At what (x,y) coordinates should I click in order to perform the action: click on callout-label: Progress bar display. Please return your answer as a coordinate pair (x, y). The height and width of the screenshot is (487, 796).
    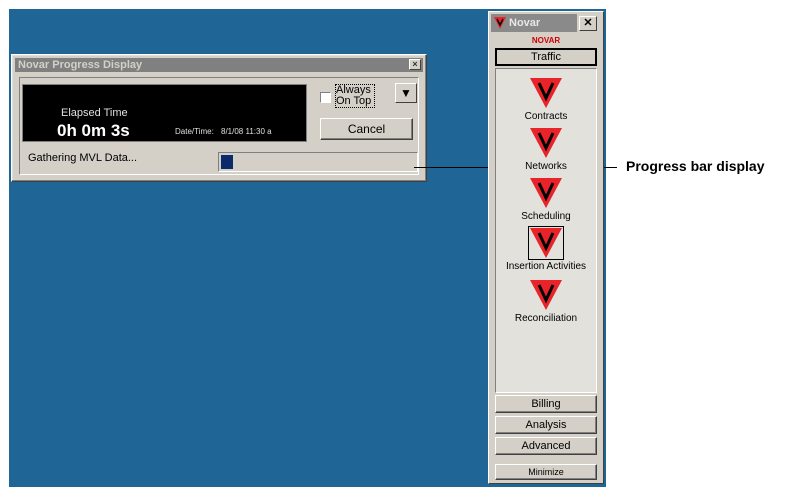
    Looking at the image, I should click on (695, 166).